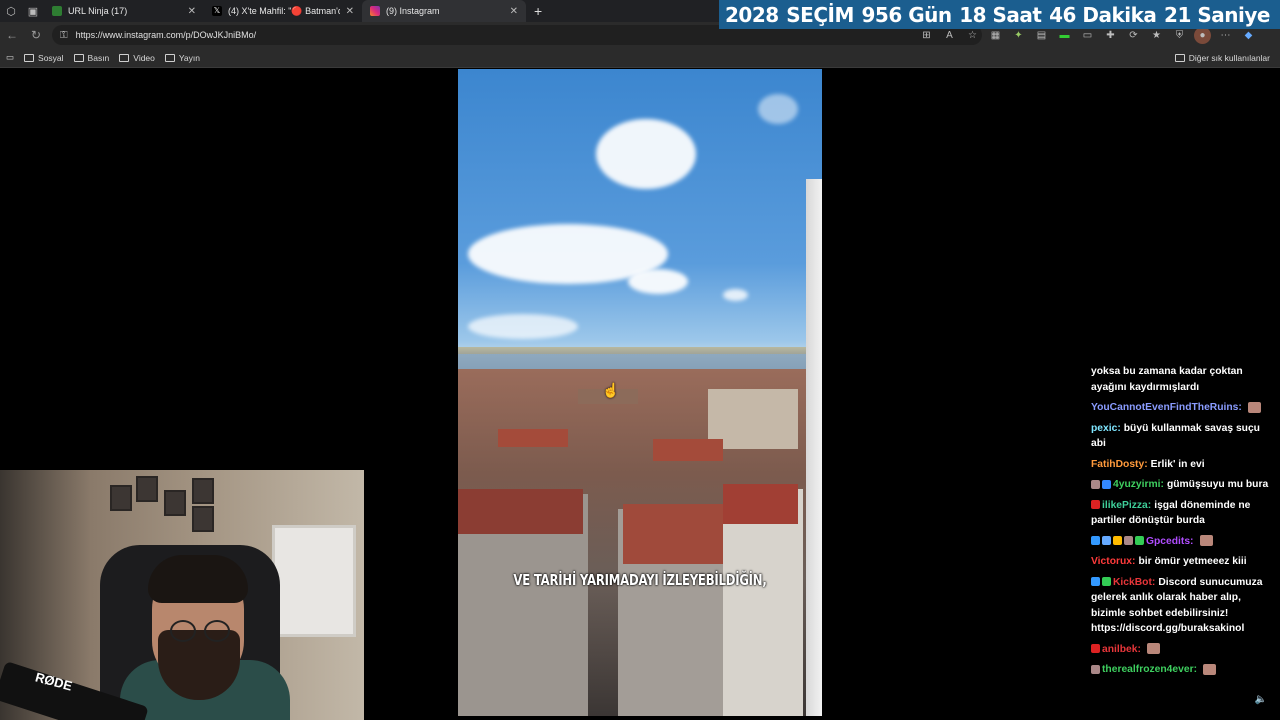  I want to click on bookmark-folder-basin: Basın, so click(92, 58).